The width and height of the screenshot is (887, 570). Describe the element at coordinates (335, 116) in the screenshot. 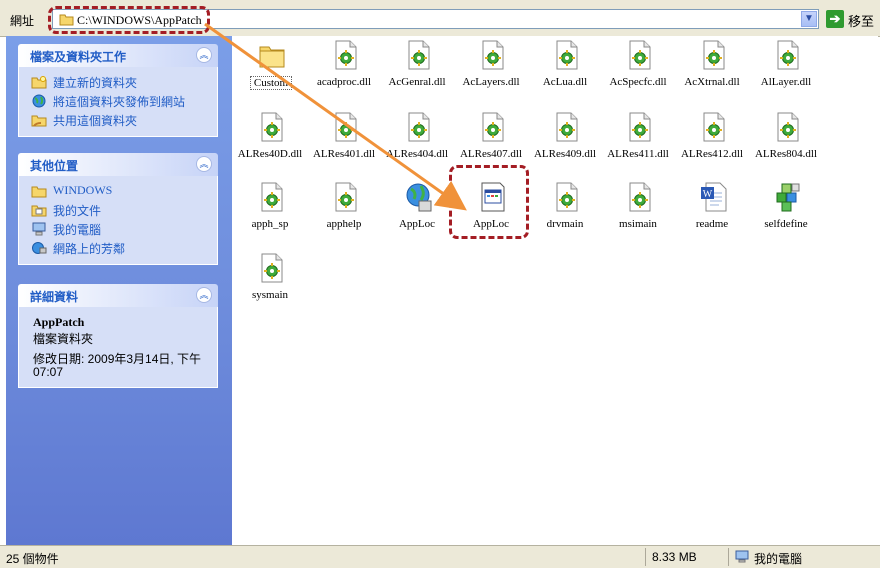

I see `annotation-arrow` at that location.